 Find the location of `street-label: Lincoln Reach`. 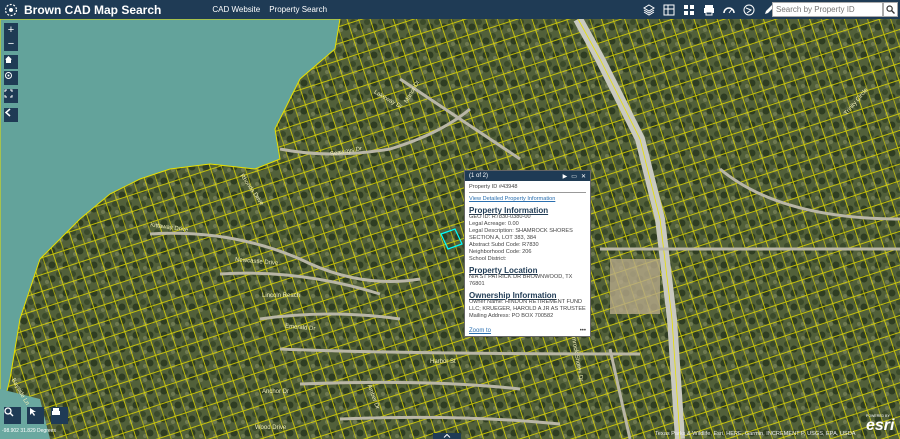

street-label: Lincoln Reach is located at coordinates (281, 296).